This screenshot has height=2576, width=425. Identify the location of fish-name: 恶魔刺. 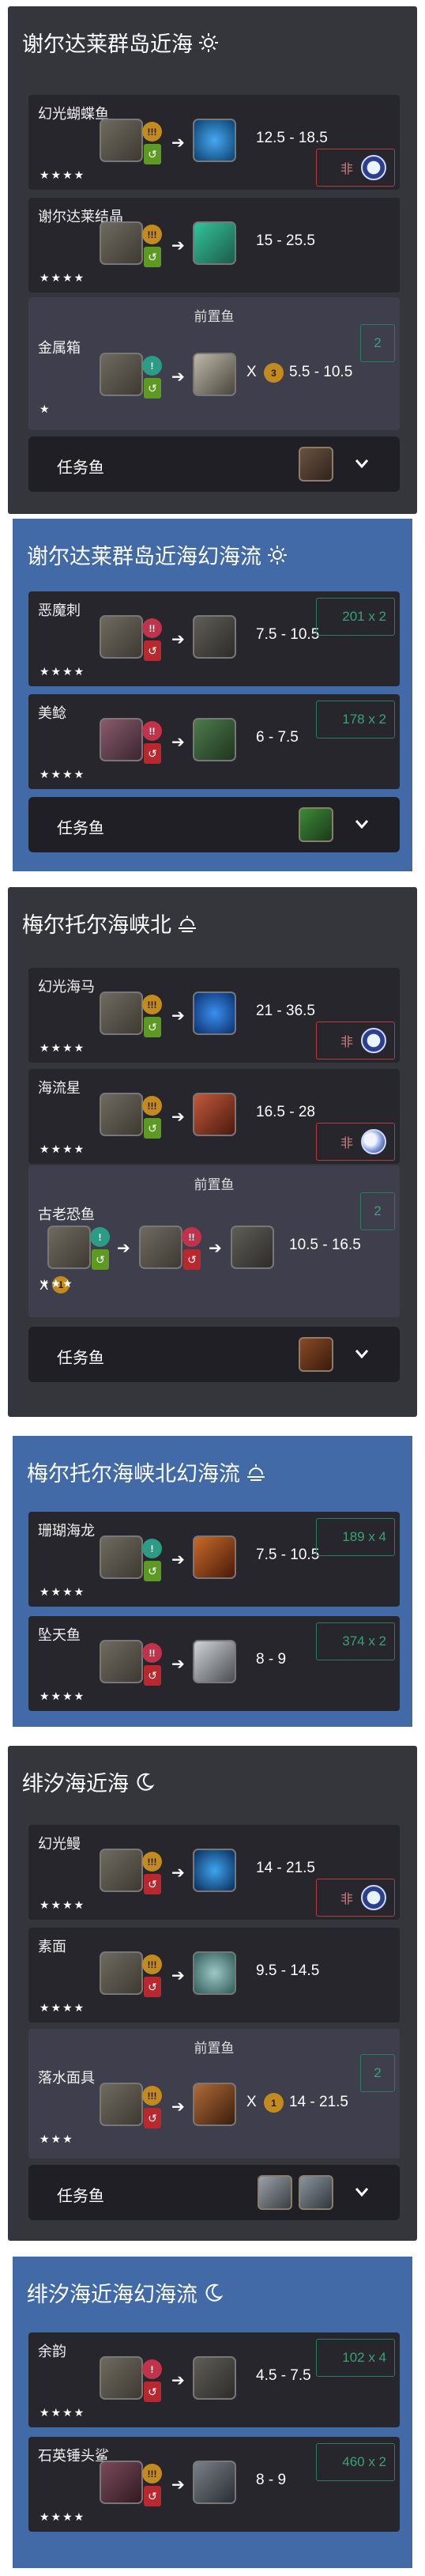
(59, 610).